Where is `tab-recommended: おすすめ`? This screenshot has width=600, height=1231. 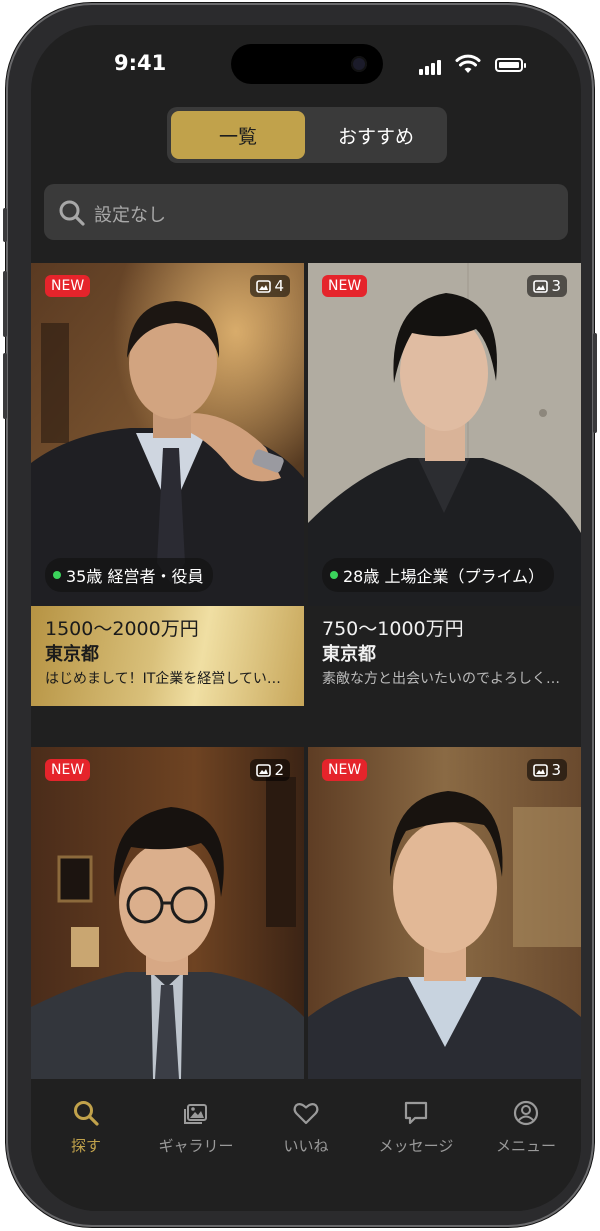
tab-recommended: おすすめ is located at coordinates (376, 135).